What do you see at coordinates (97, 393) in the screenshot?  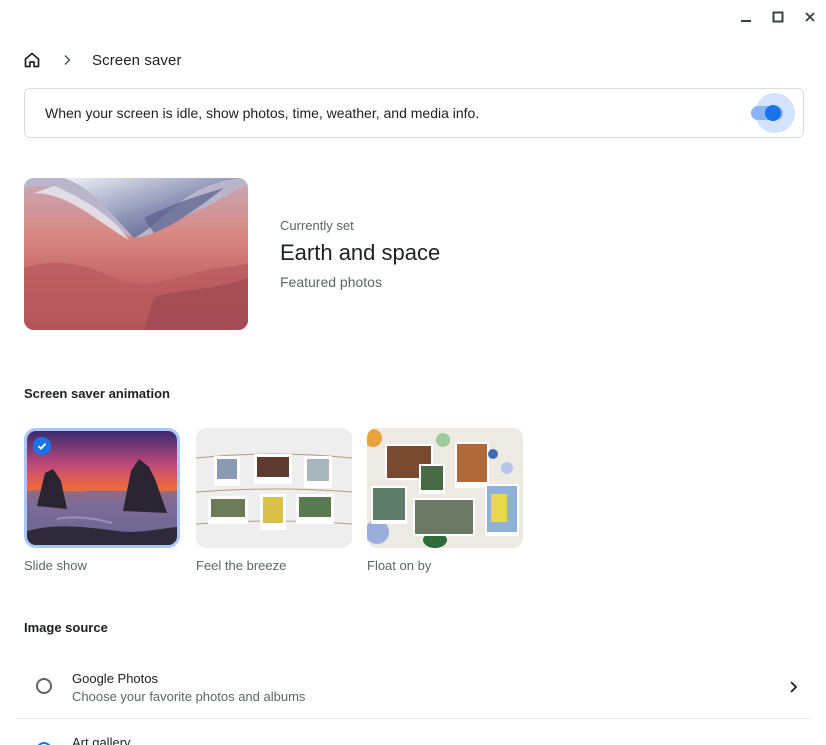 I see `animation-heading: Screen saver animation` at bounding box center [97, 393].